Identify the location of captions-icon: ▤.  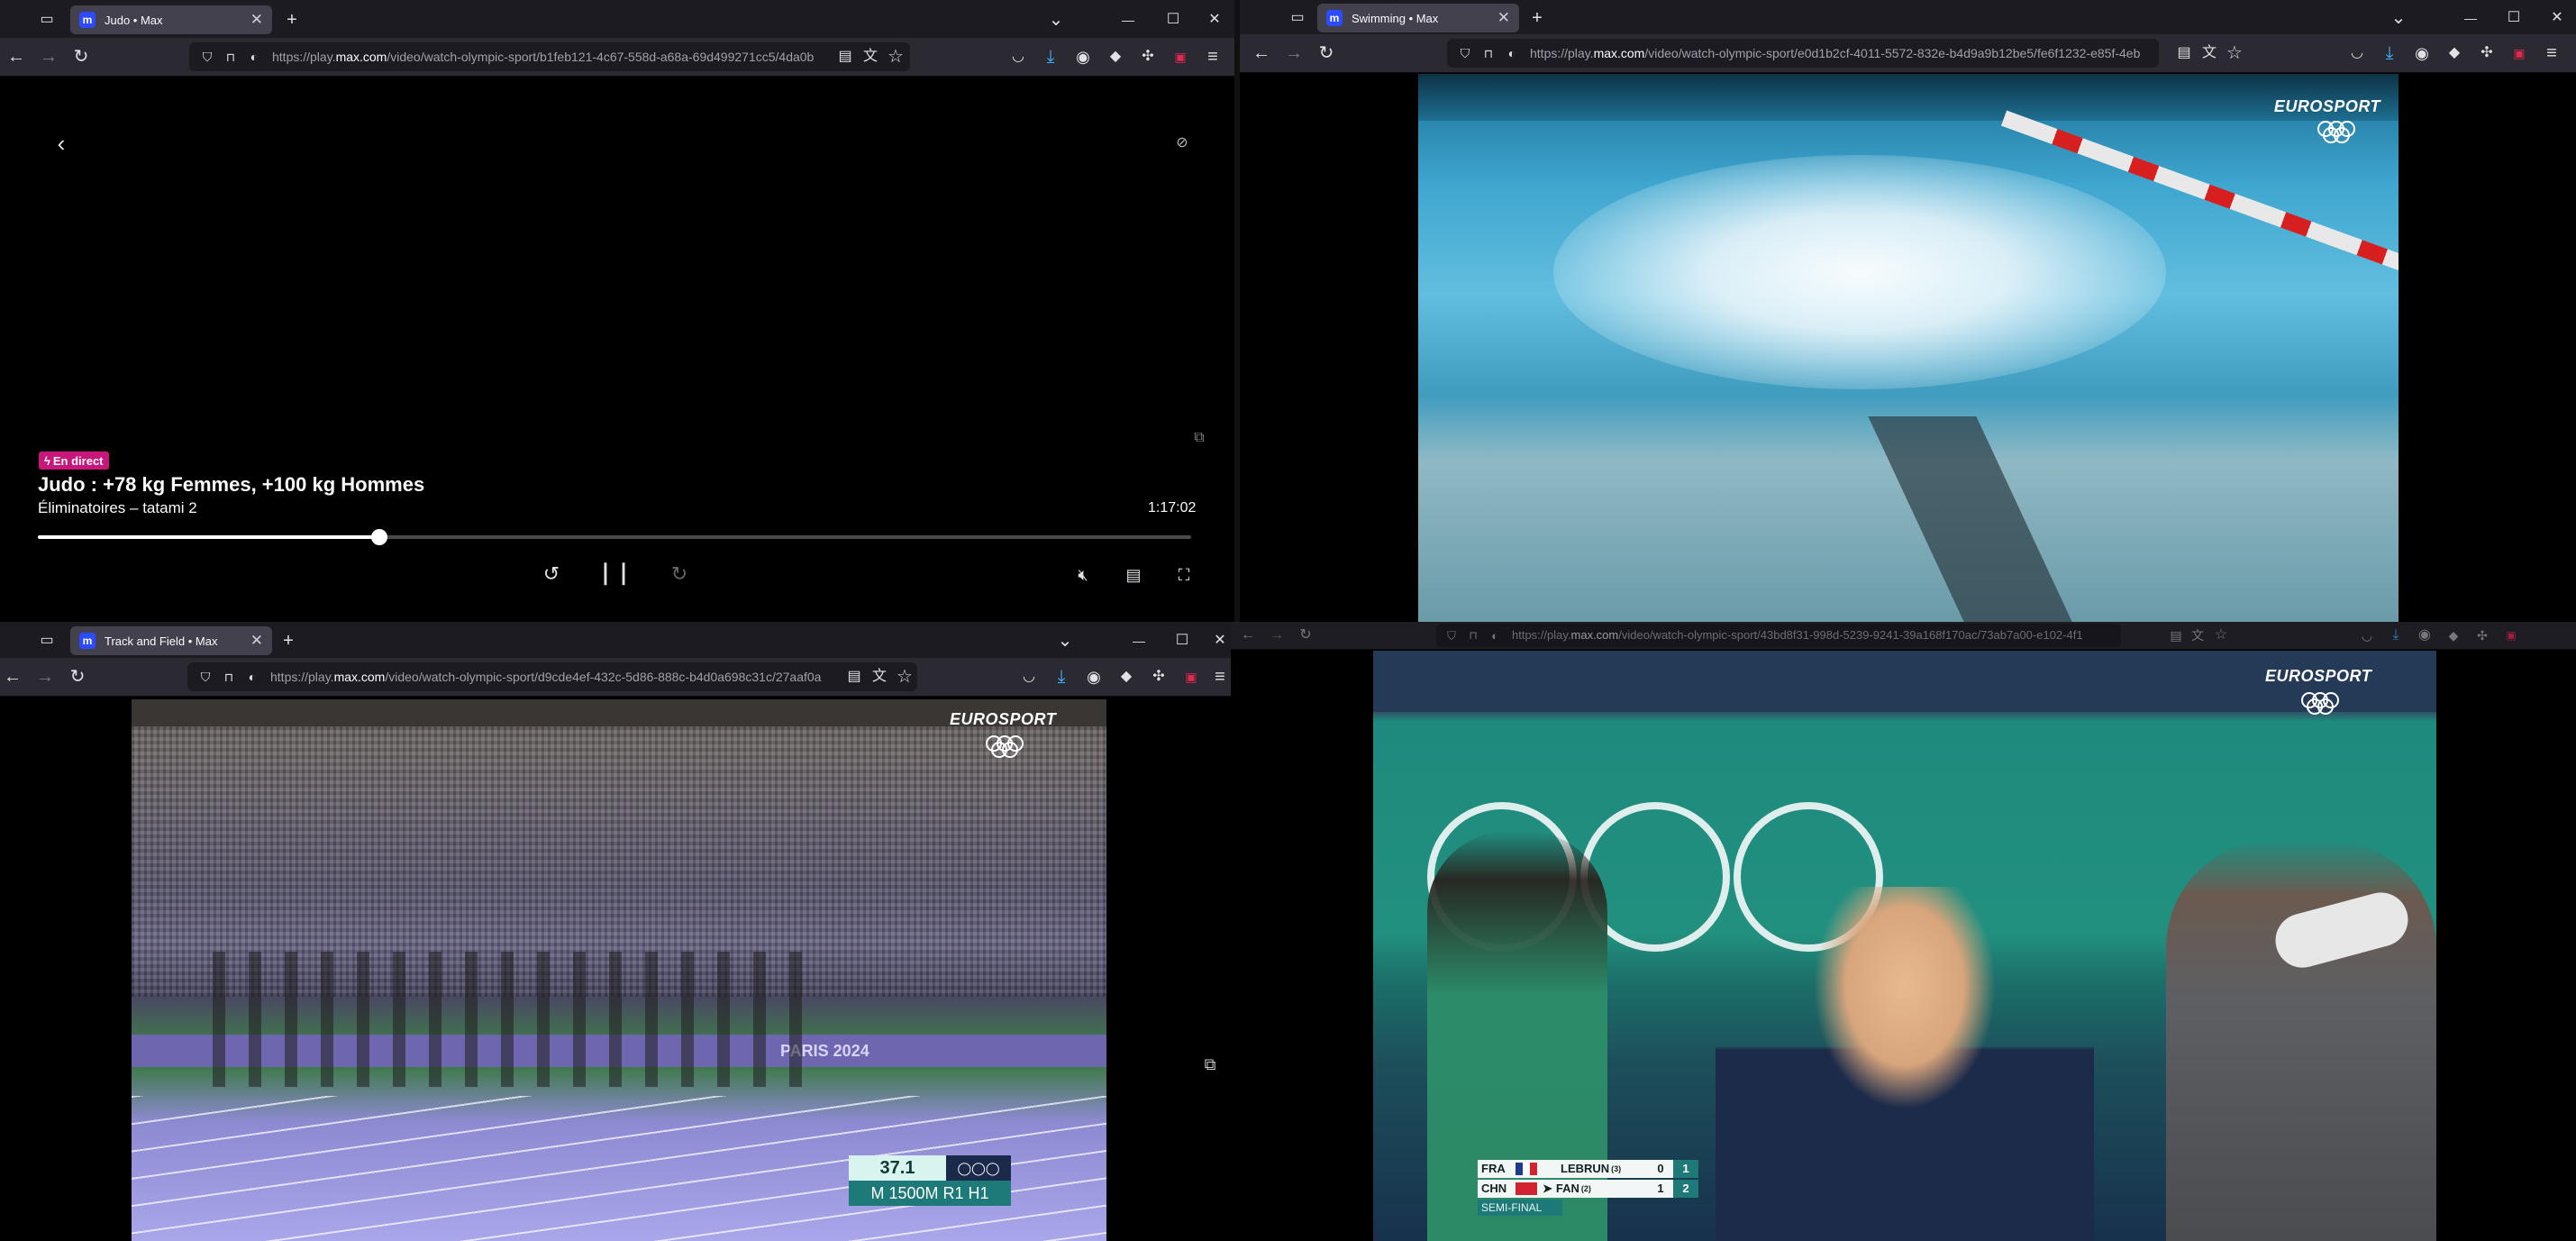
(1133, 575).